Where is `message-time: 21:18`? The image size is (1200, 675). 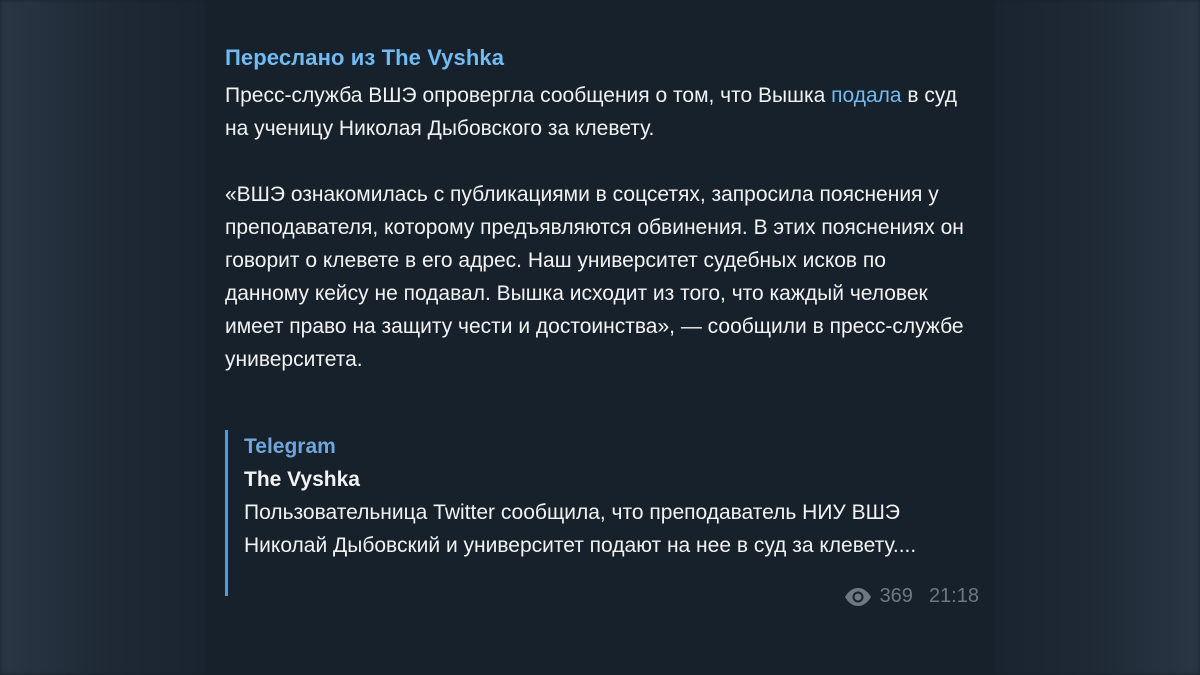
message-time: 21:18 is located at coordinates (953, 596).